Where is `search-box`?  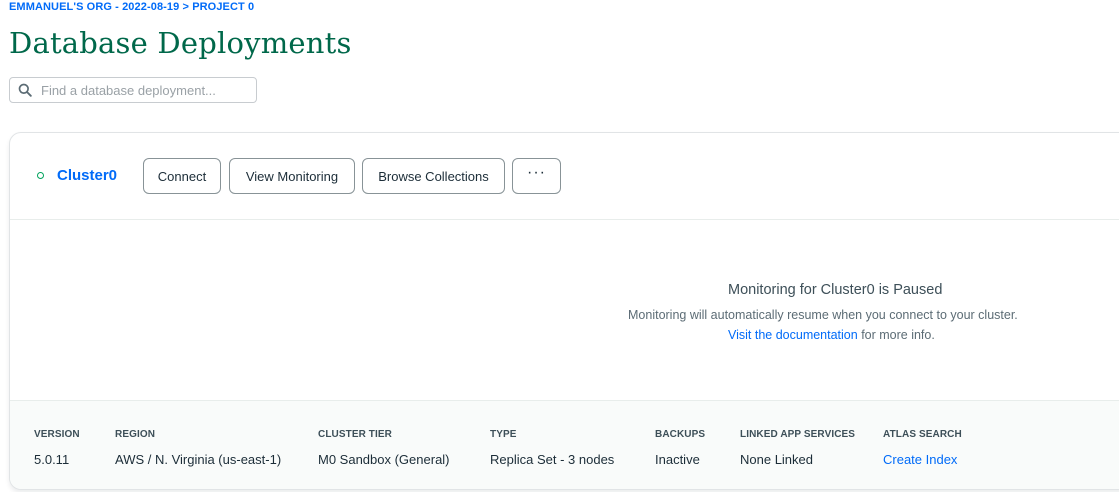 search-box is located at coordinates (133, 90).